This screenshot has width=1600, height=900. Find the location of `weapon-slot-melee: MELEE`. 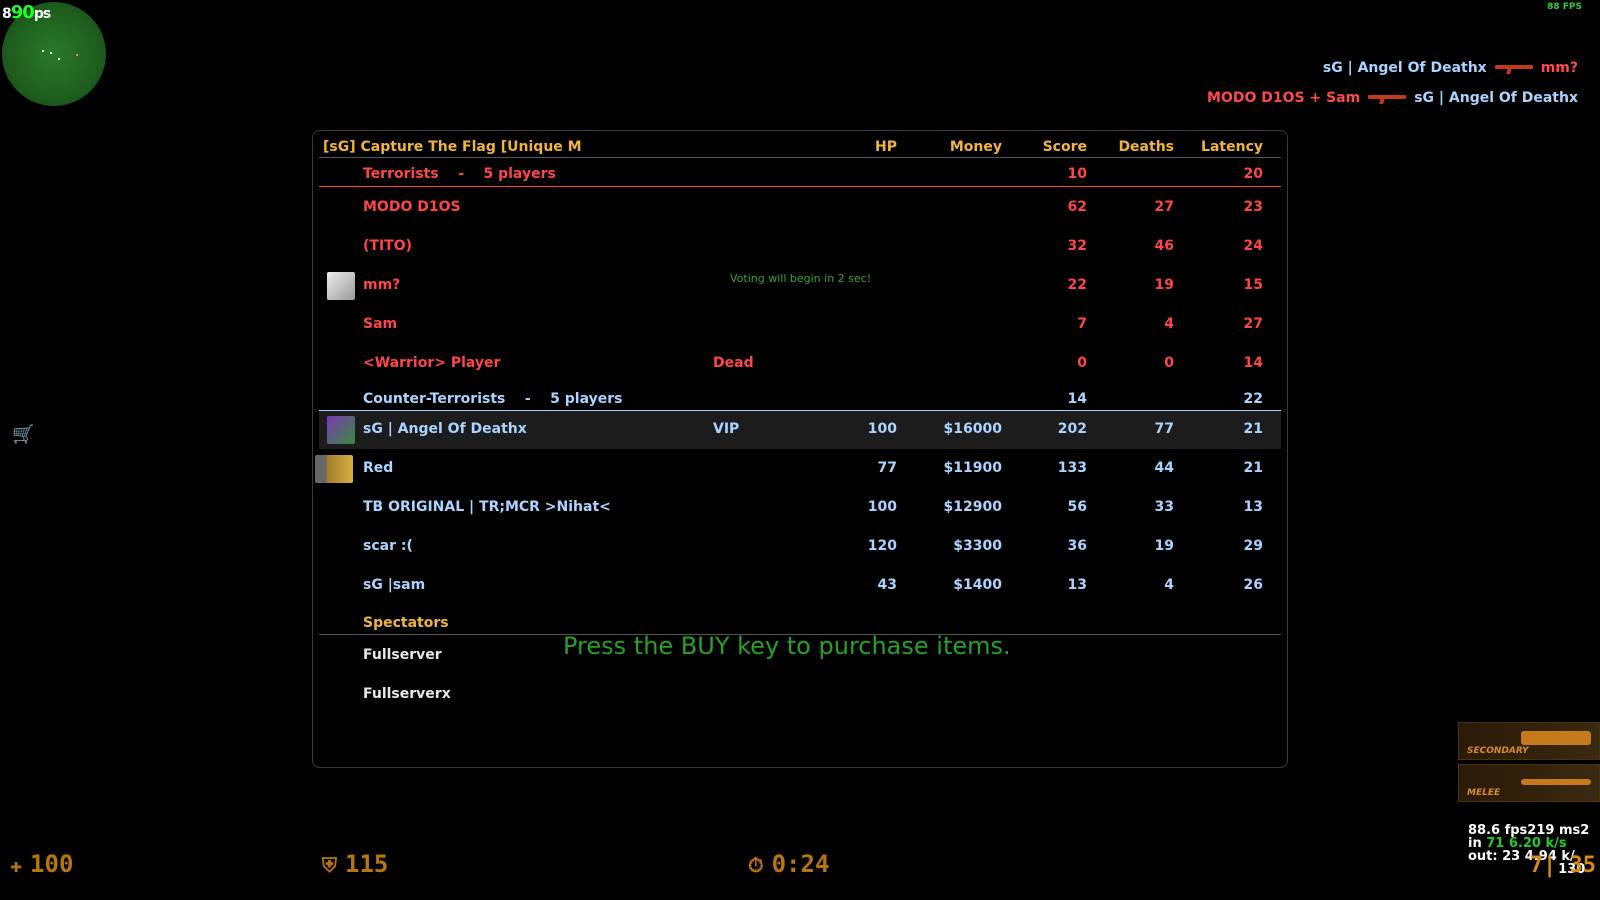

weapon-slot-melee: MELEE is located at coordinates (1529, 783).